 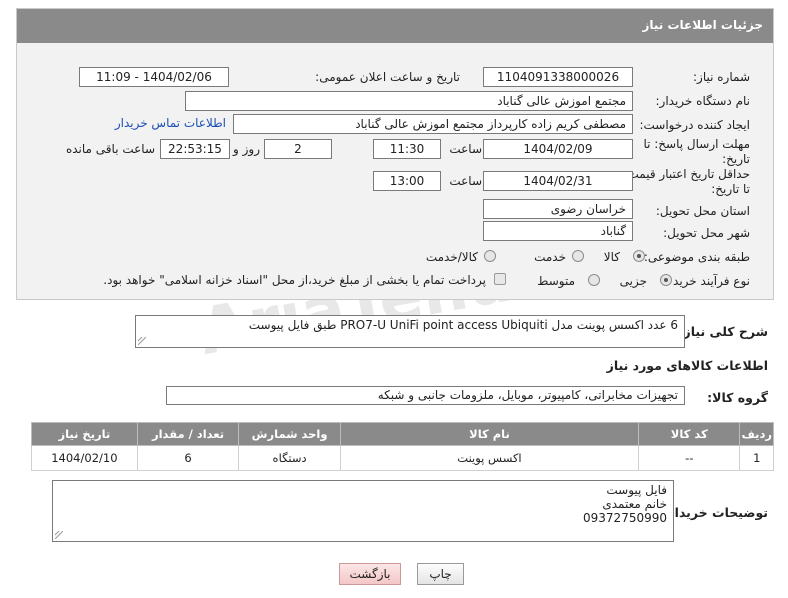 I want to click on province-field: خراسان رضوی, so click(x=558, y=209).